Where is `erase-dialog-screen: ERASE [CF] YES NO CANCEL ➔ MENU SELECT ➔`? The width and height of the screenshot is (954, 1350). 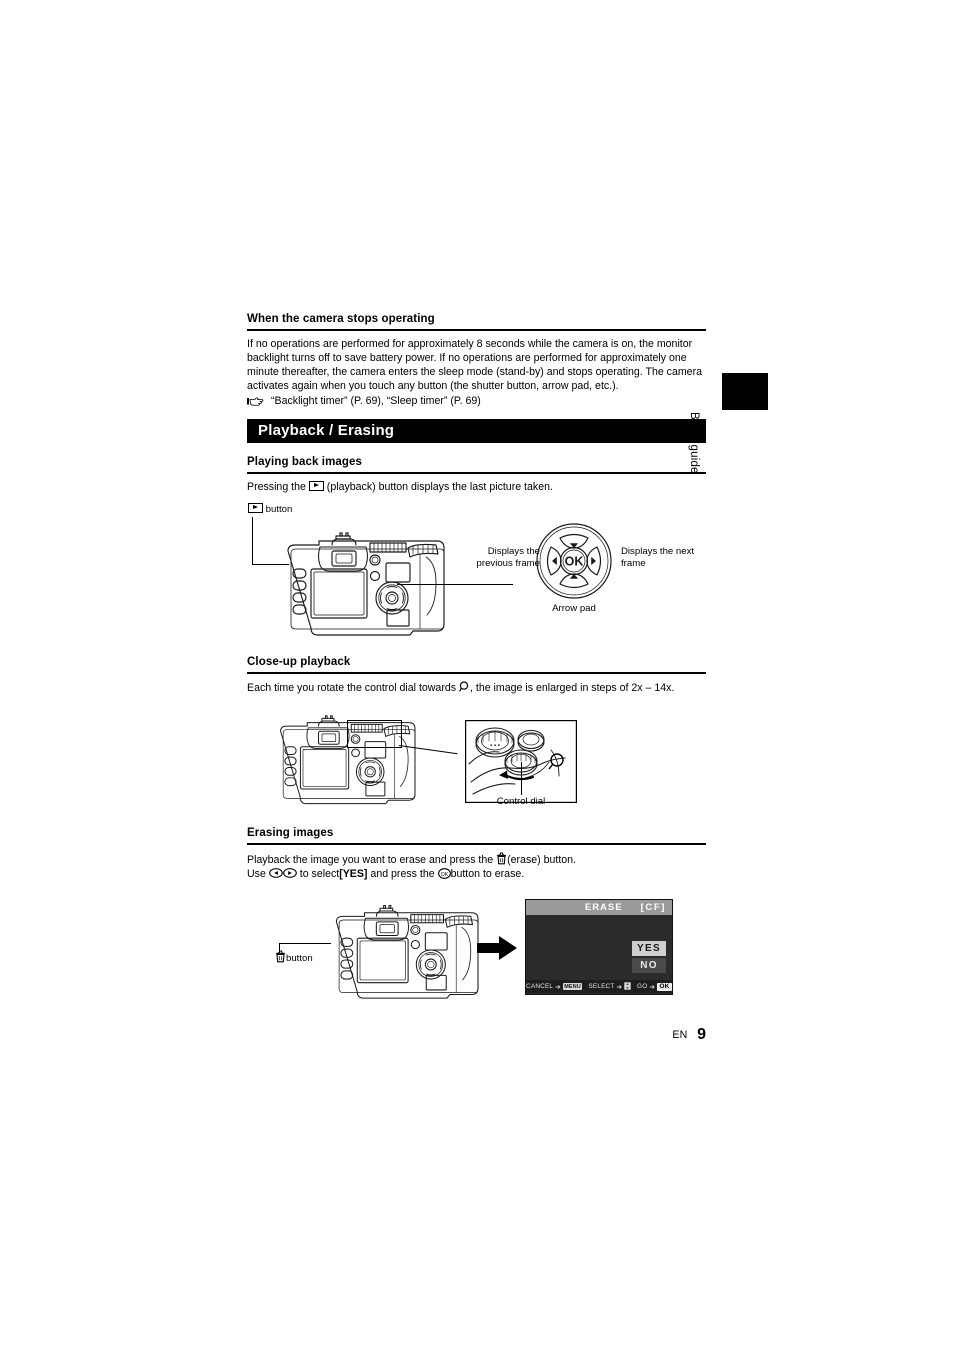 erase-dialog-screen: ERASE [CF] YES NO CANCEL ➔ MENU SELECT ➔ is located at coordinates (599, 947).